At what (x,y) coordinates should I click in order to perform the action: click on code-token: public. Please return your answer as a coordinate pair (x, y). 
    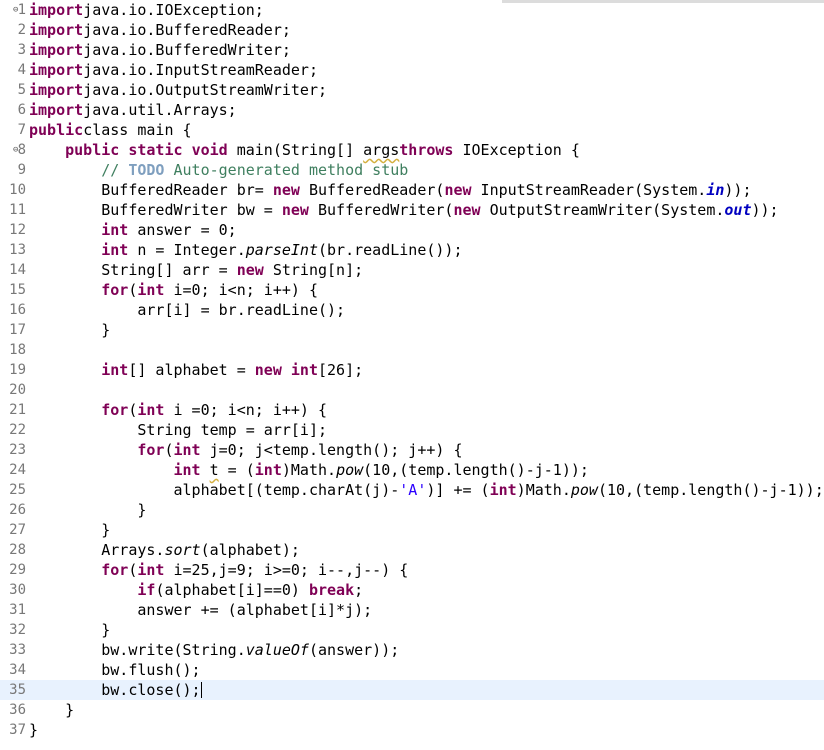
    Looking at the image, I should click on (92, 150).